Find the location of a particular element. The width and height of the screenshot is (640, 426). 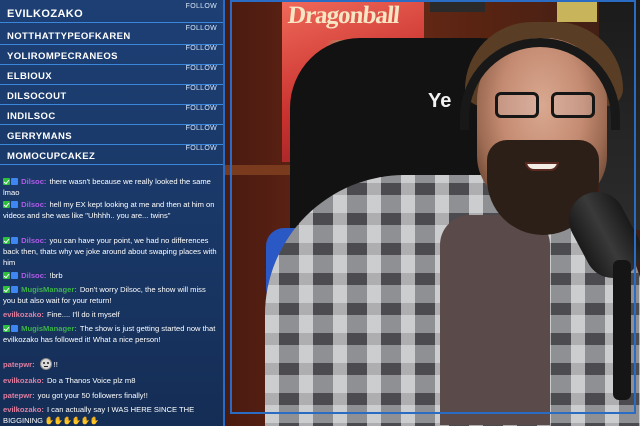

follower-row: MOMOCUPCAKEZ FOLLOW is located at coordinates (111, 154).